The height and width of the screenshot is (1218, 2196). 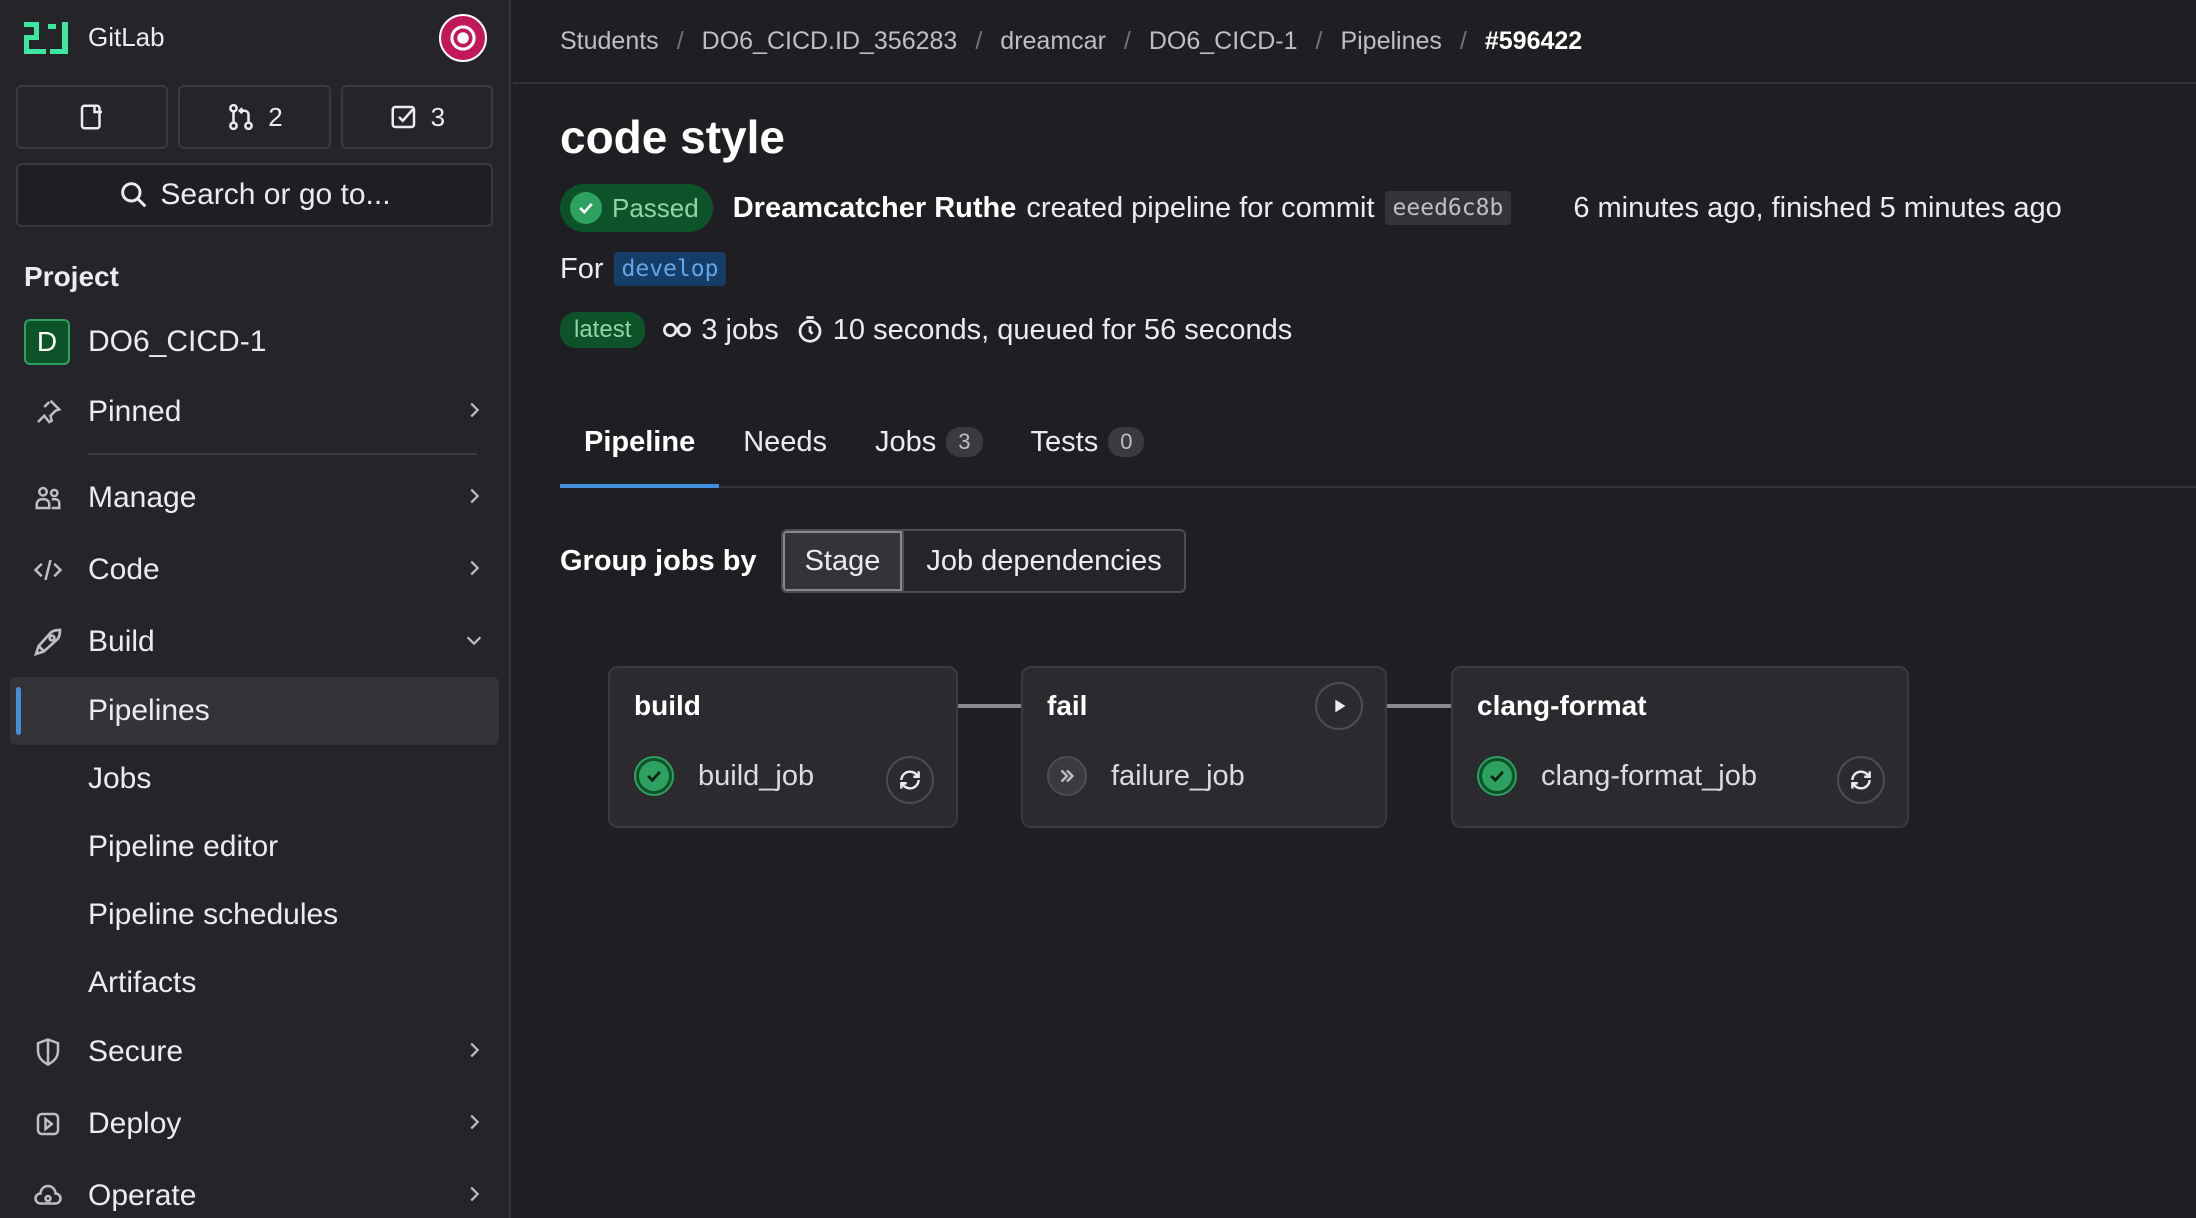 What do you see at coordinates (254, 1124) in the screenshot?
I see `sidebar-item-deploy: Deploy` at bounding box center [254, 1124].